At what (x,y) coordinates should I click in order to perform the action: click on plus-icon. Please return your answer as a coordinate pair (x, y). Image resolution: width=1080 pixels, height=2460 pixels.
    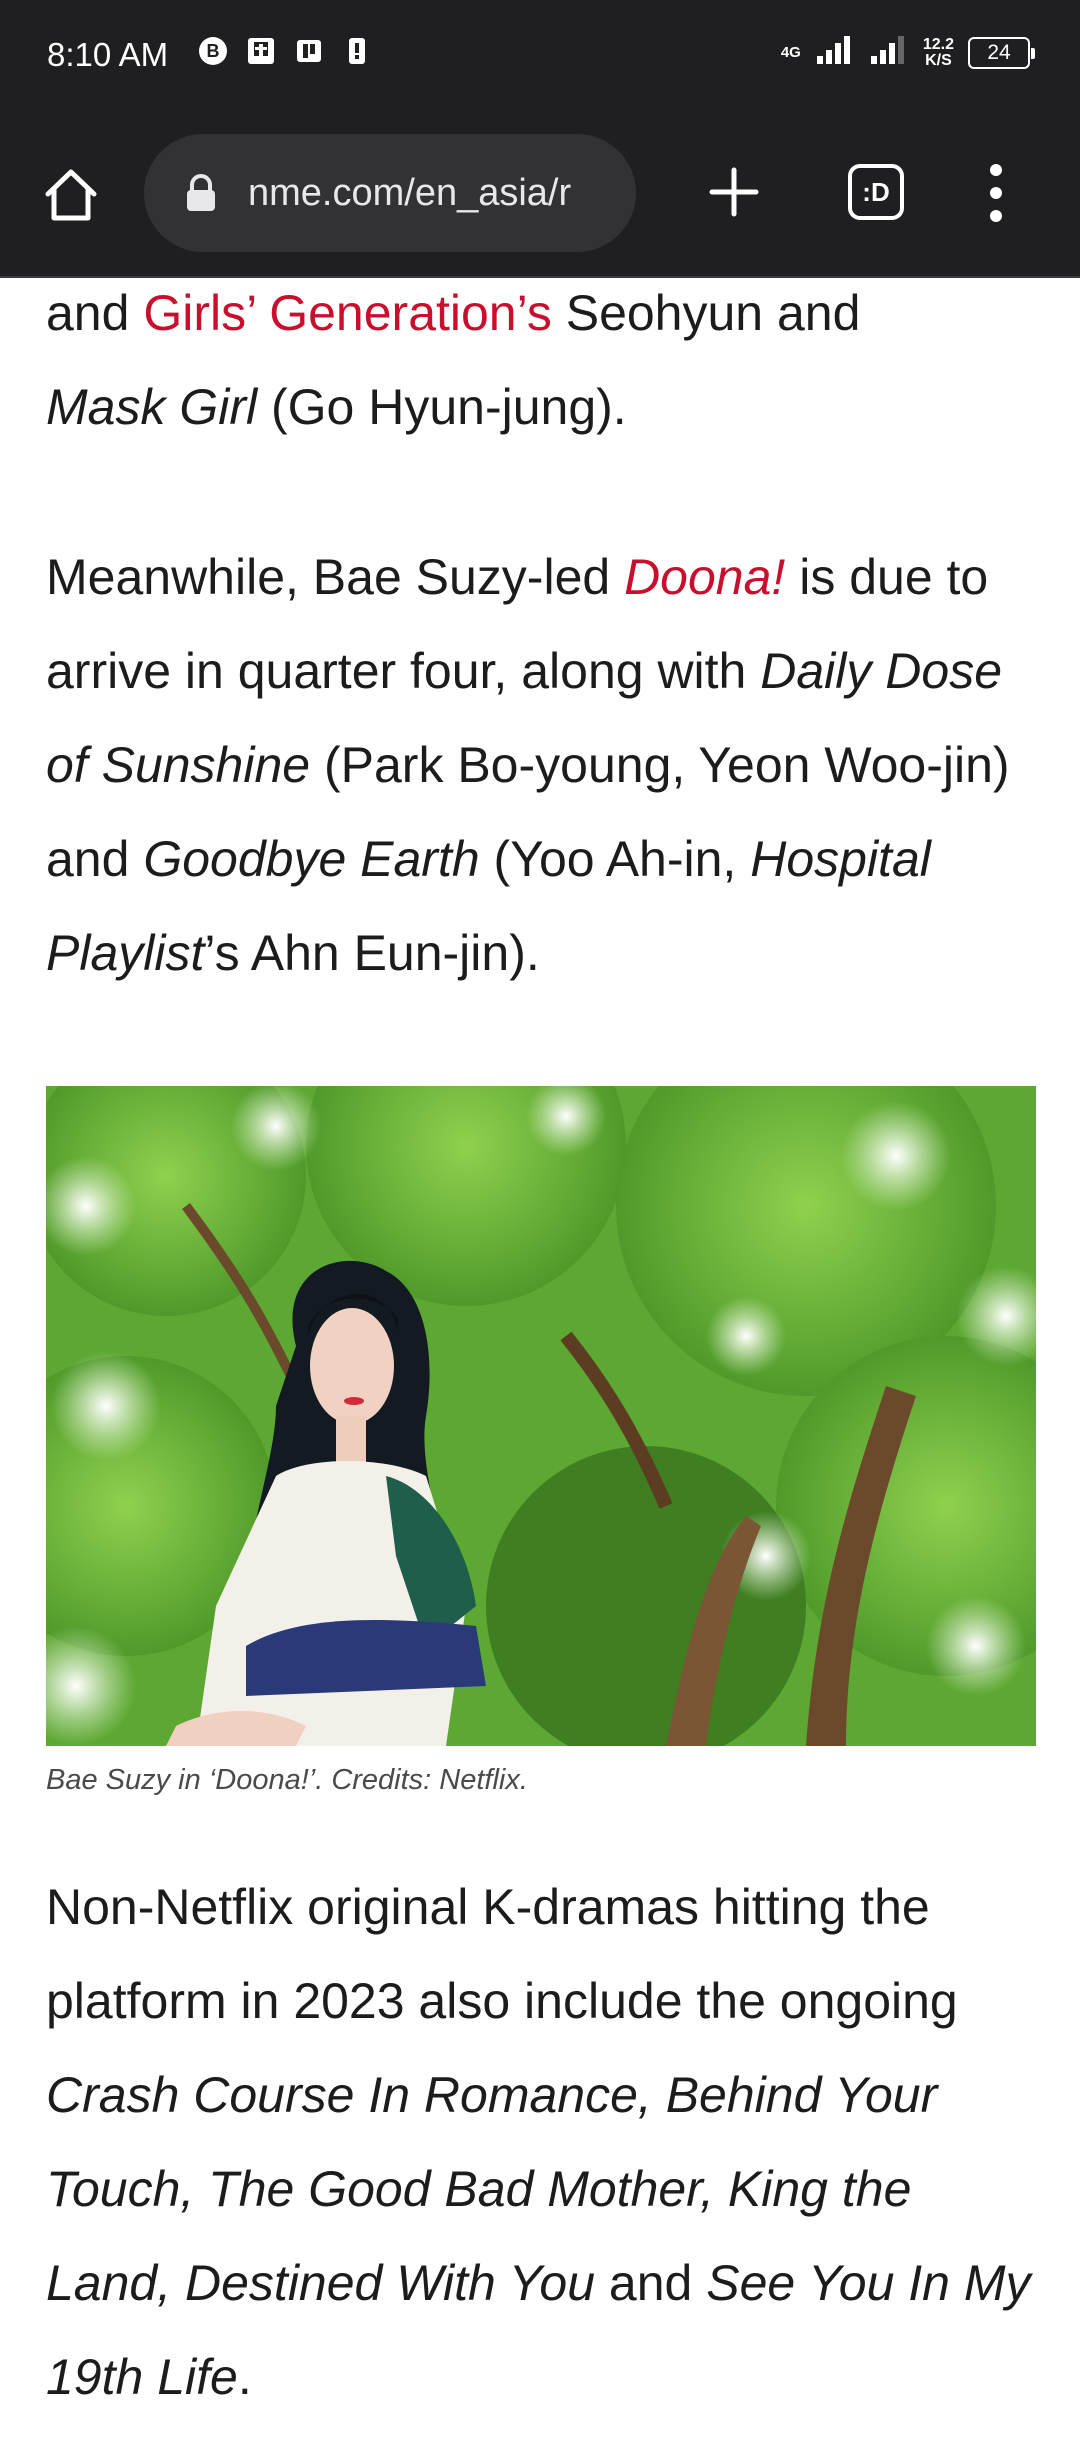
    Looking at the image, I should click on (734, 192).